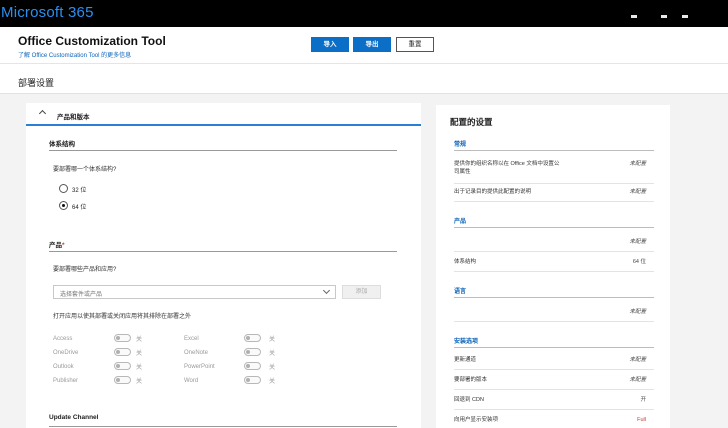 Image resolution: width=728 pixels, height=428 pixels. What do you see at coordinates (223, 144) in the screenshot?
I see `architecture-heading: 体系结构` at bounding box center [223, 144].